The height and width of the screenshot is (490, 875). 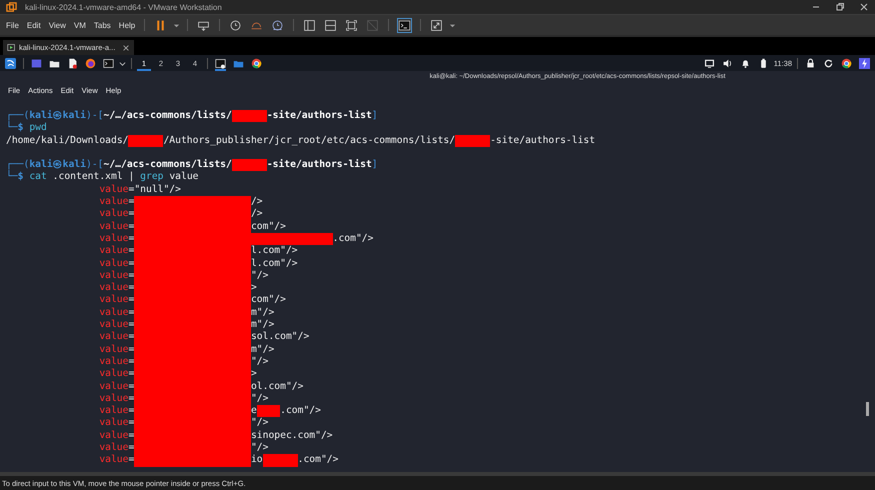 What do you see at coordinates (277, 25) in the screenshot?
I see `snapshot-manager-icon` at bounding box center [277, 25].